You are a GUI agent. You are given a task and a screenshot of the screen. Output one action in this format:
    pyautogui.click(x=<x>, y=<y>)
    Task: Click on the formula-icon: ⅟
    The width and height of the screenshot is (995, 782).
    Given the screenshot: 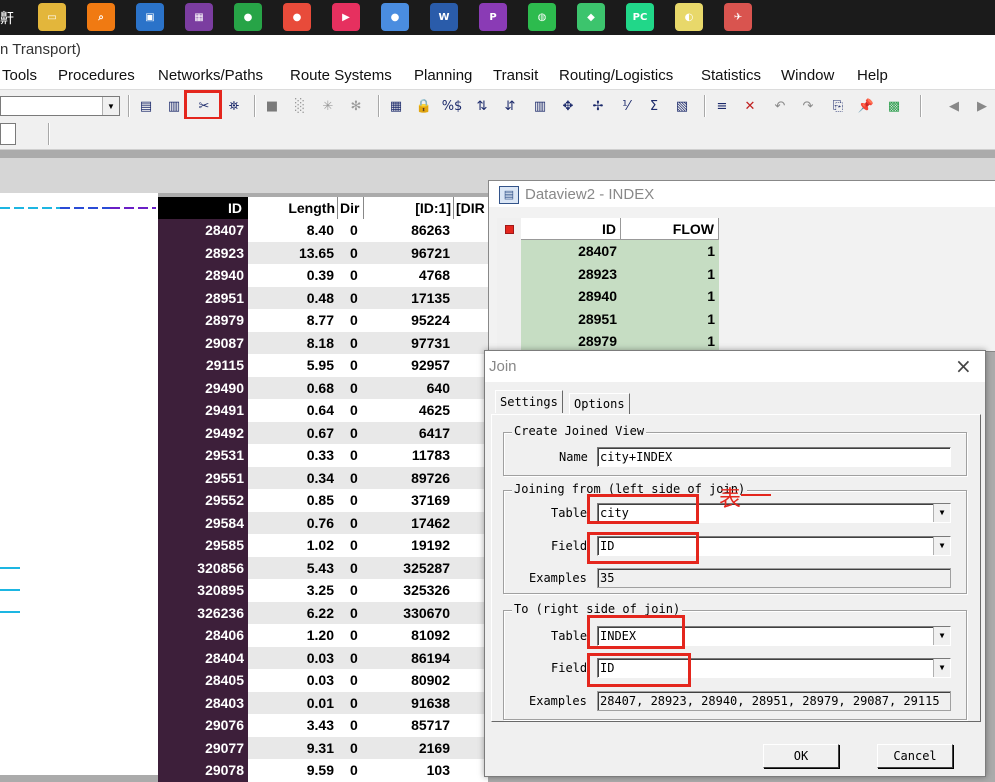 What is the action you would take?
    pyautogui.click(x=626, y=106)
    